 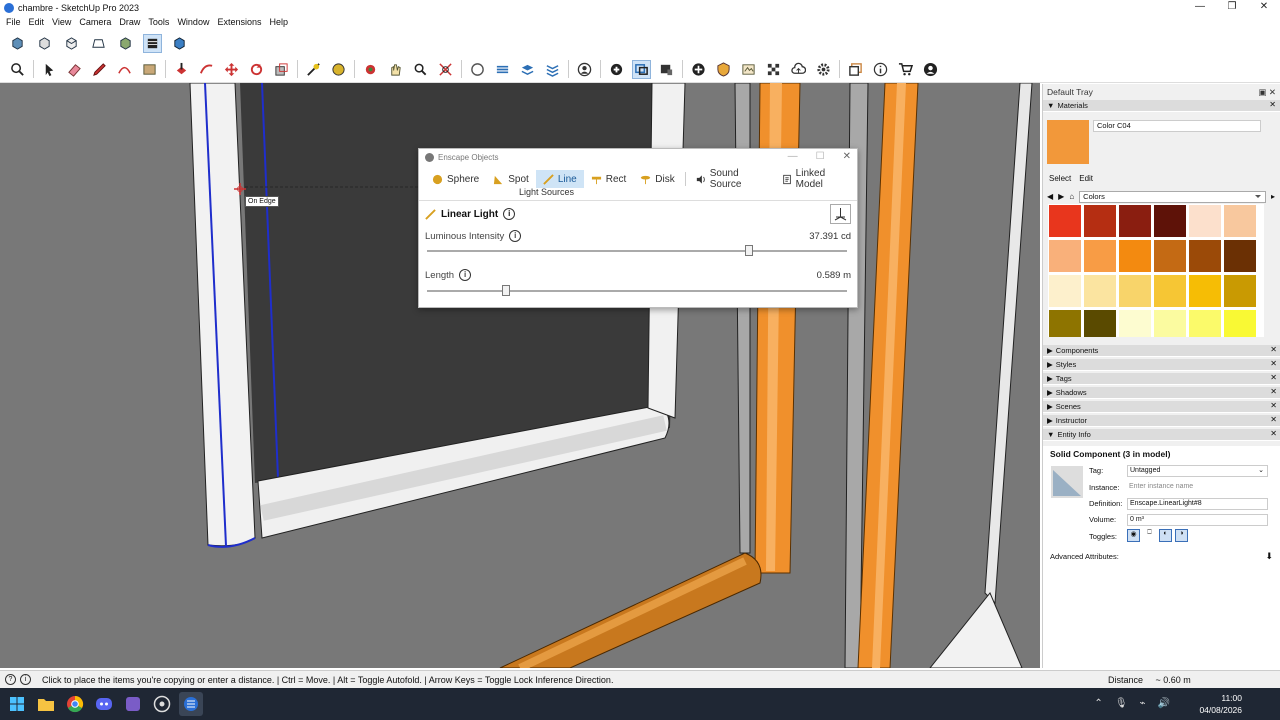 I want to click on file-explorer-icon, so click(x=46, y=704).